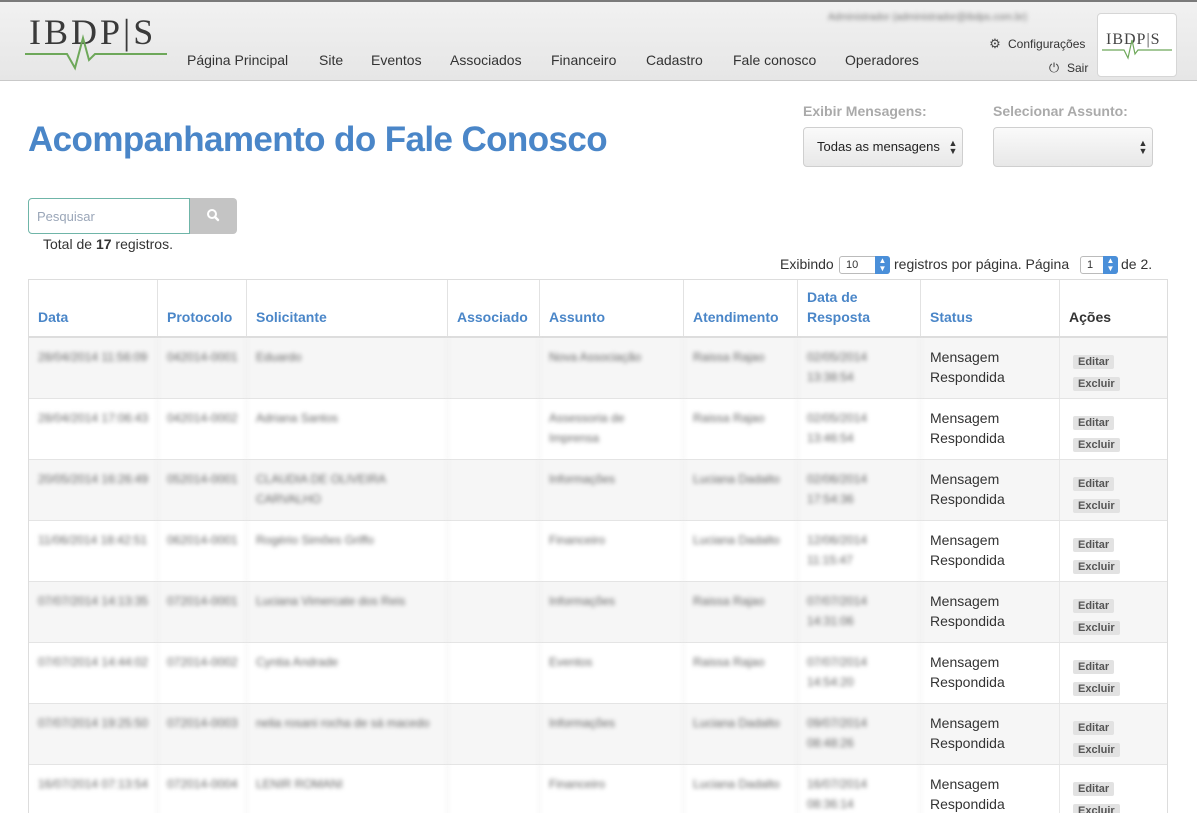 This screenshot has width=1197, height=813. Describe the element at coordinates (347, 551) in the screenshot. I see `cell-solicitante: Rogério Simões Griffo` at that location.